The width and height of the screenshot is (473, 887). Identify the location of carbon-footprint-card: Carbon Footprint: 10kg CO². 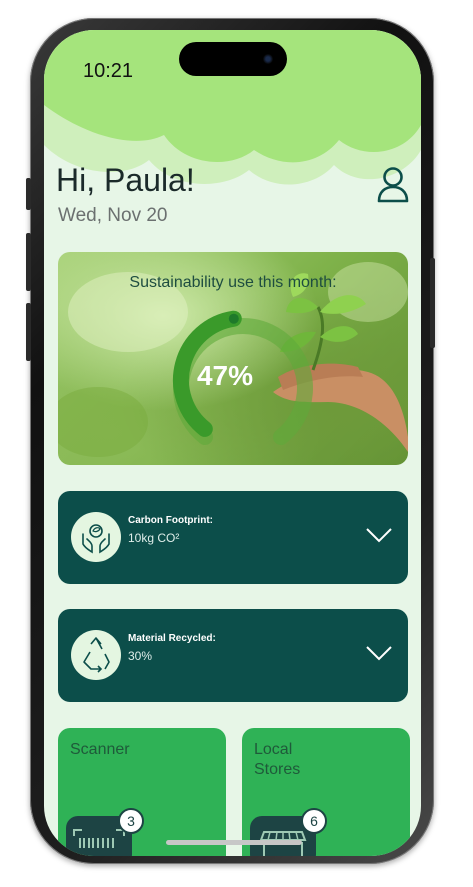
(233, 537).